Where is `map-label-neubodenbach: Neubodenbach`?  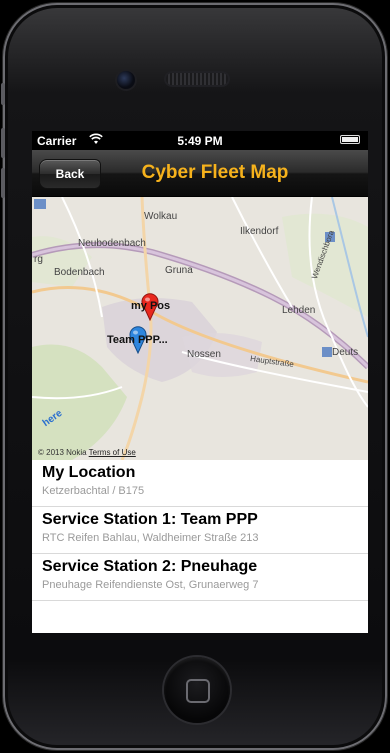 map-label-neubodenbach: Neubodenbach is located at coordinates (112, 243).